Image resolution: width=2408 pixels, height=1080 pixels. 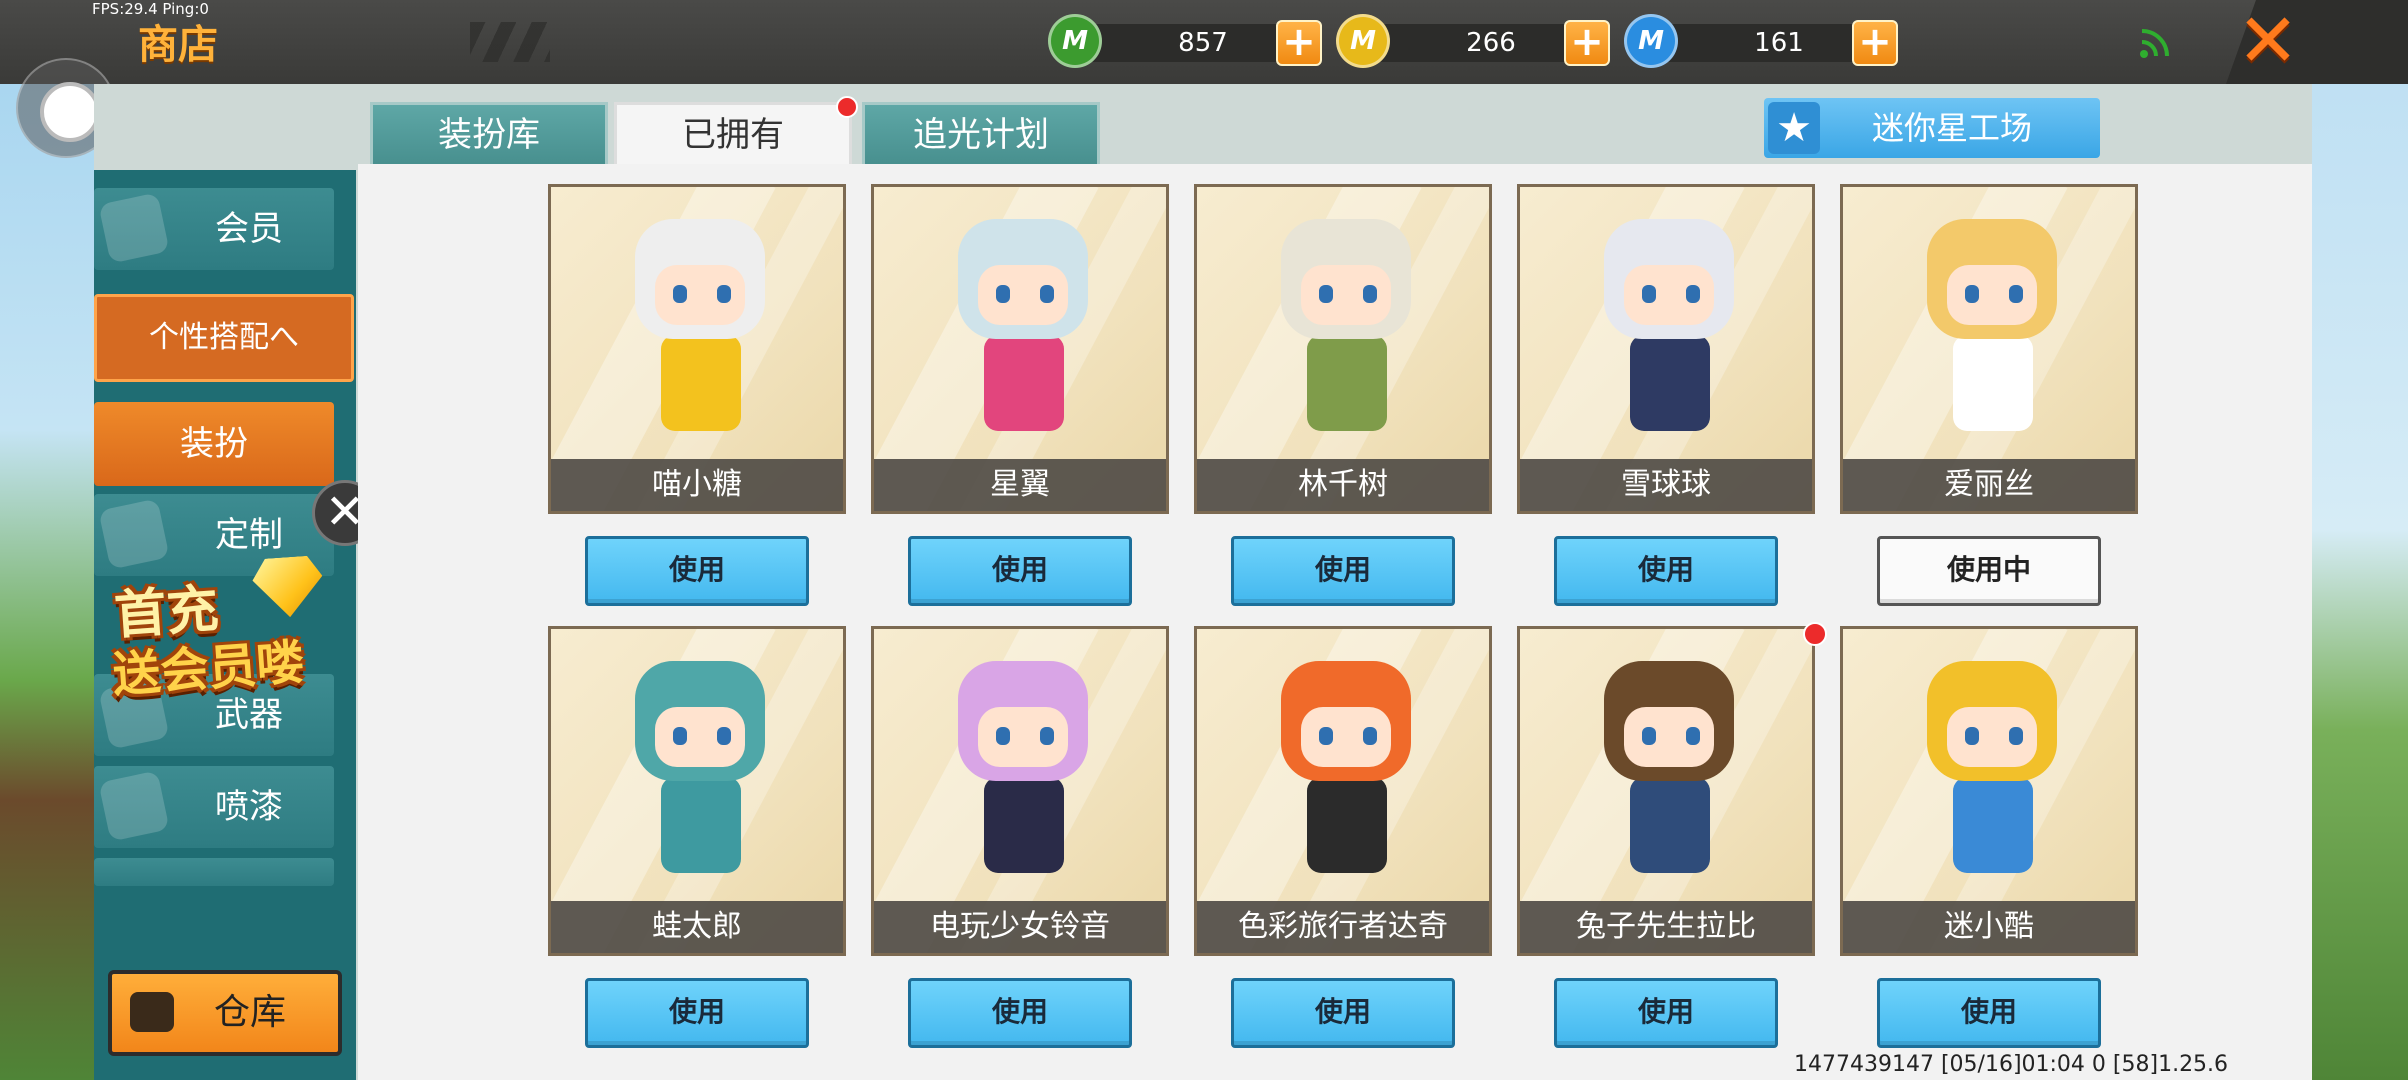 I want to click on promo-line-2: 送会员喽, so click(x=208, y=669).